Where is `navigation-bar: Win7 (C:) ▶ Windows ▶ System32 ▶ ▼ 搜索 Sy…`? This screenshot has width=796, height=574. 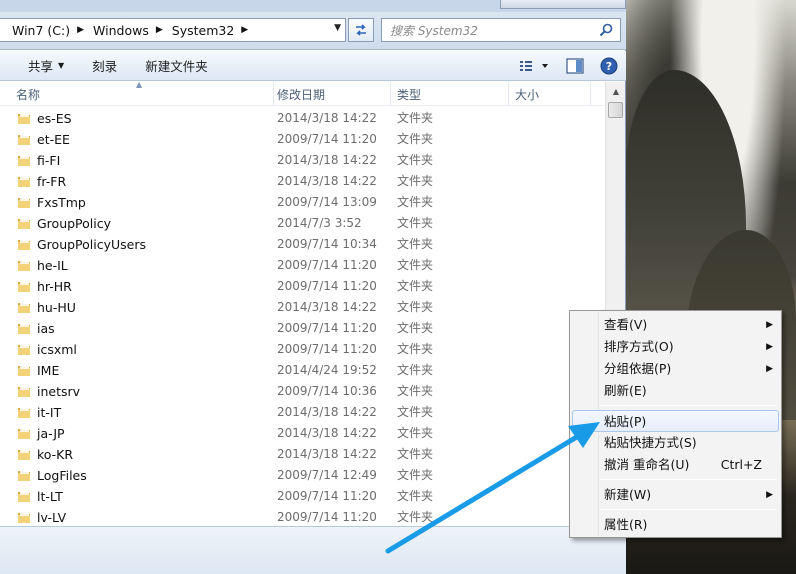 navigation-bar: Win7 (C:) ▶ Windows ▶ System32 ▶ ▼ 搜索 Sy… is located at coordinates (313, 25).